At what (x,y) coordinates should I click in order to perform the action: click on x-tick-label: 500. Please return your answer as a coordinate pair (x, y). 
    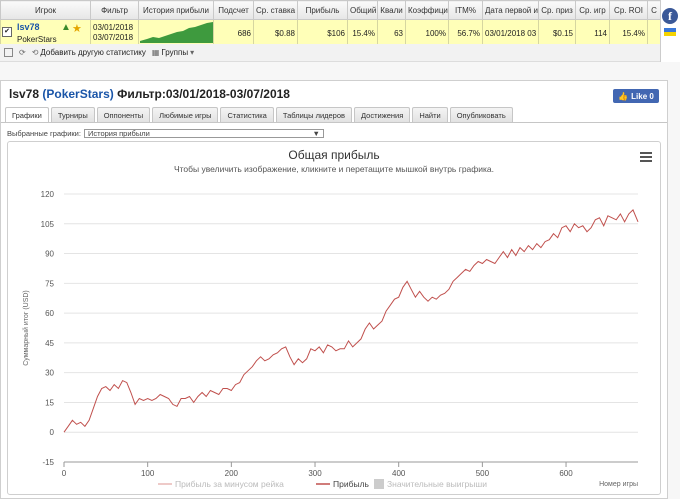
    Looking at the image, I should click on (483, 473).